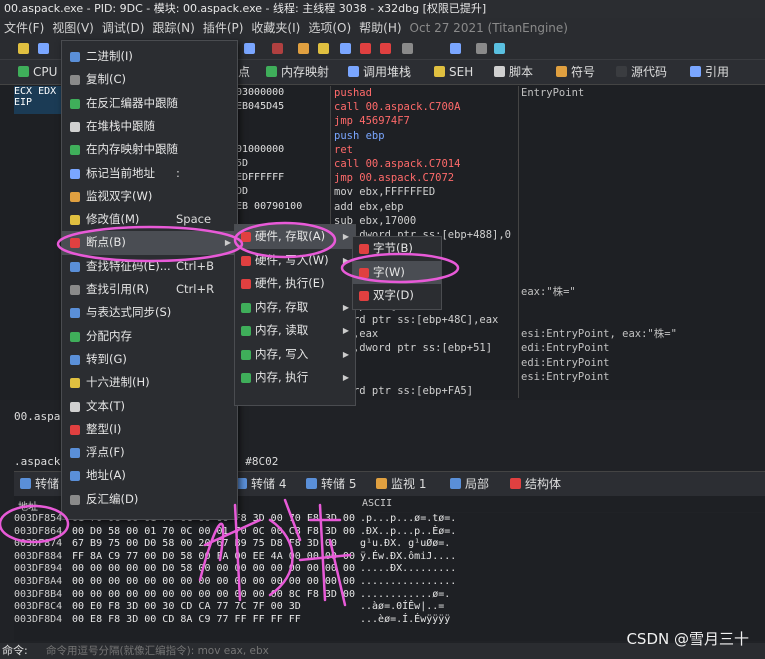 The width and height of the screenshot is (765, 659). I want to click on instruction-row: esi, so click(425, 377).